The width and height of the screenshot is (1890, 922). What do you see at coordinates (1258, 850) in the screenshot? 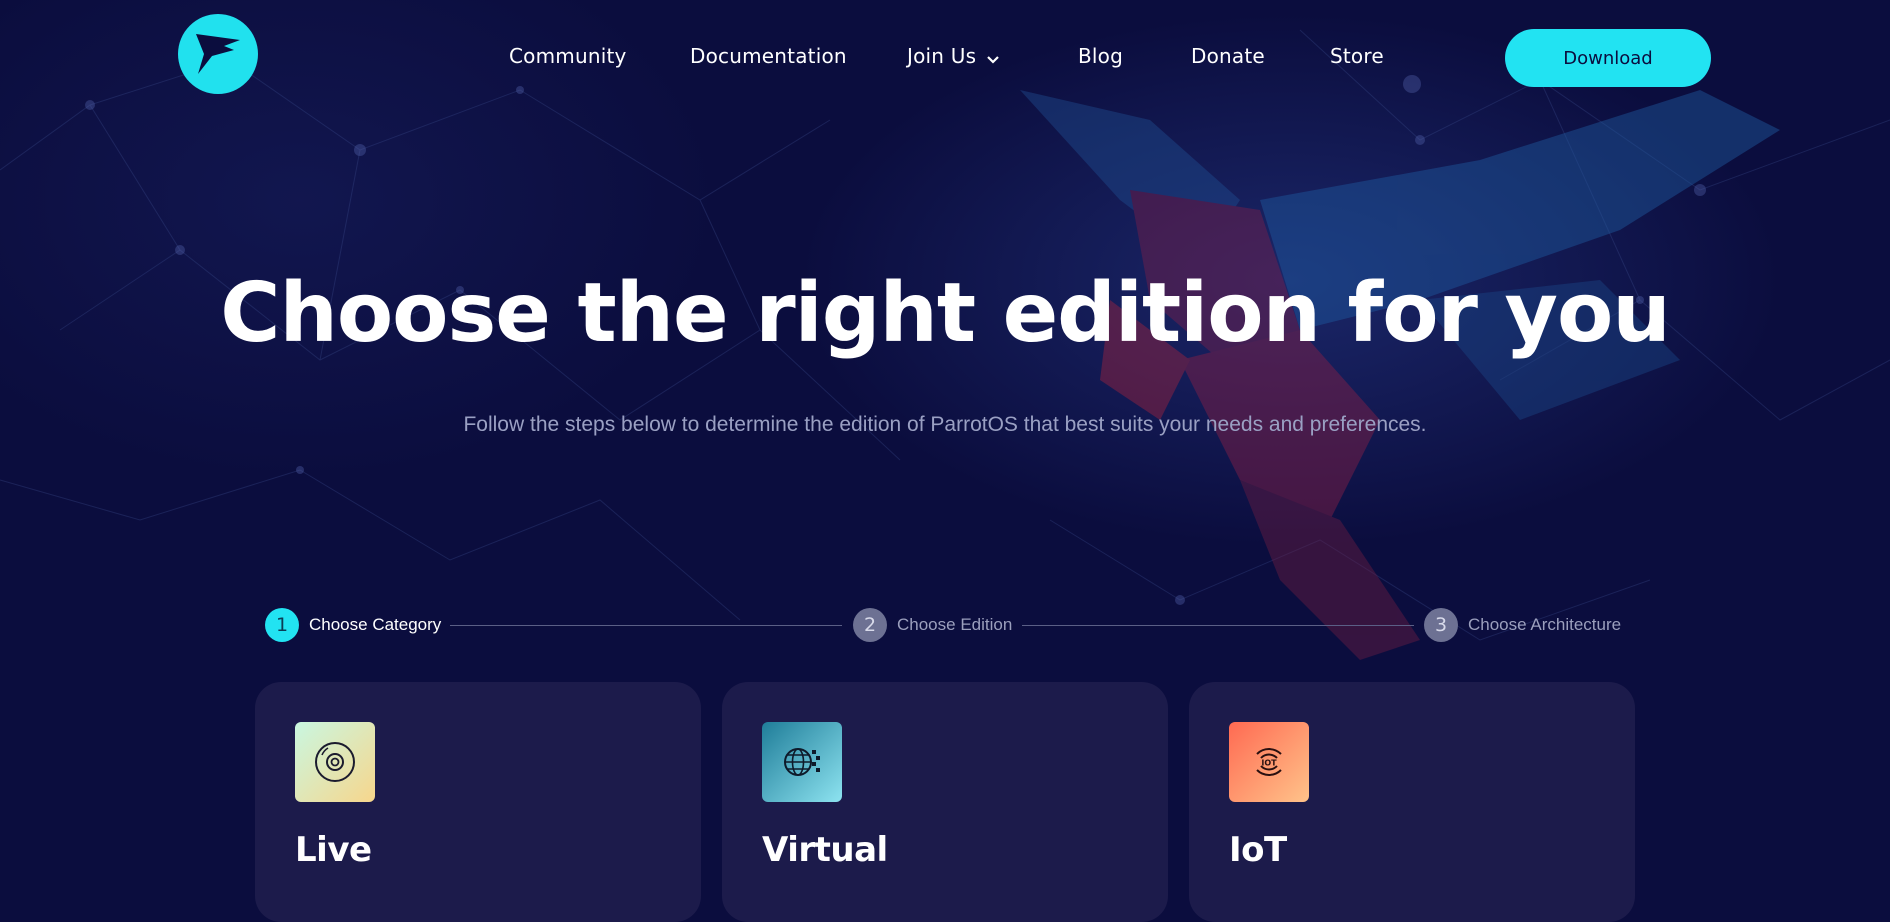
I see `card-iot-title: IoT` at bounding box center [1258, 850].